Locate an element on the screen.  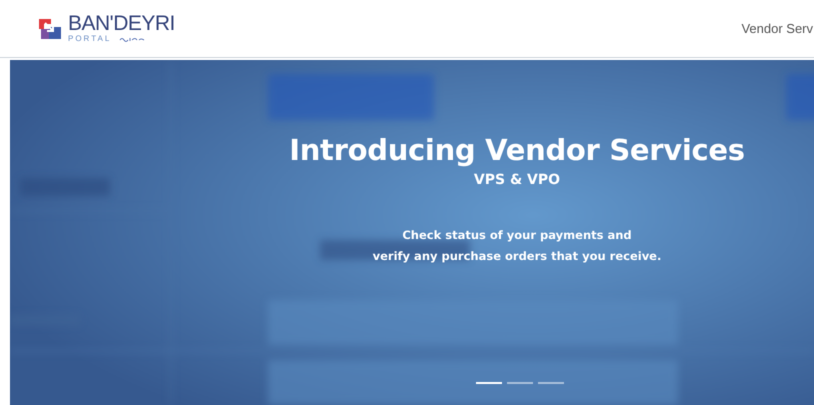
script-logo-icon is located at coordinates (132, 39).